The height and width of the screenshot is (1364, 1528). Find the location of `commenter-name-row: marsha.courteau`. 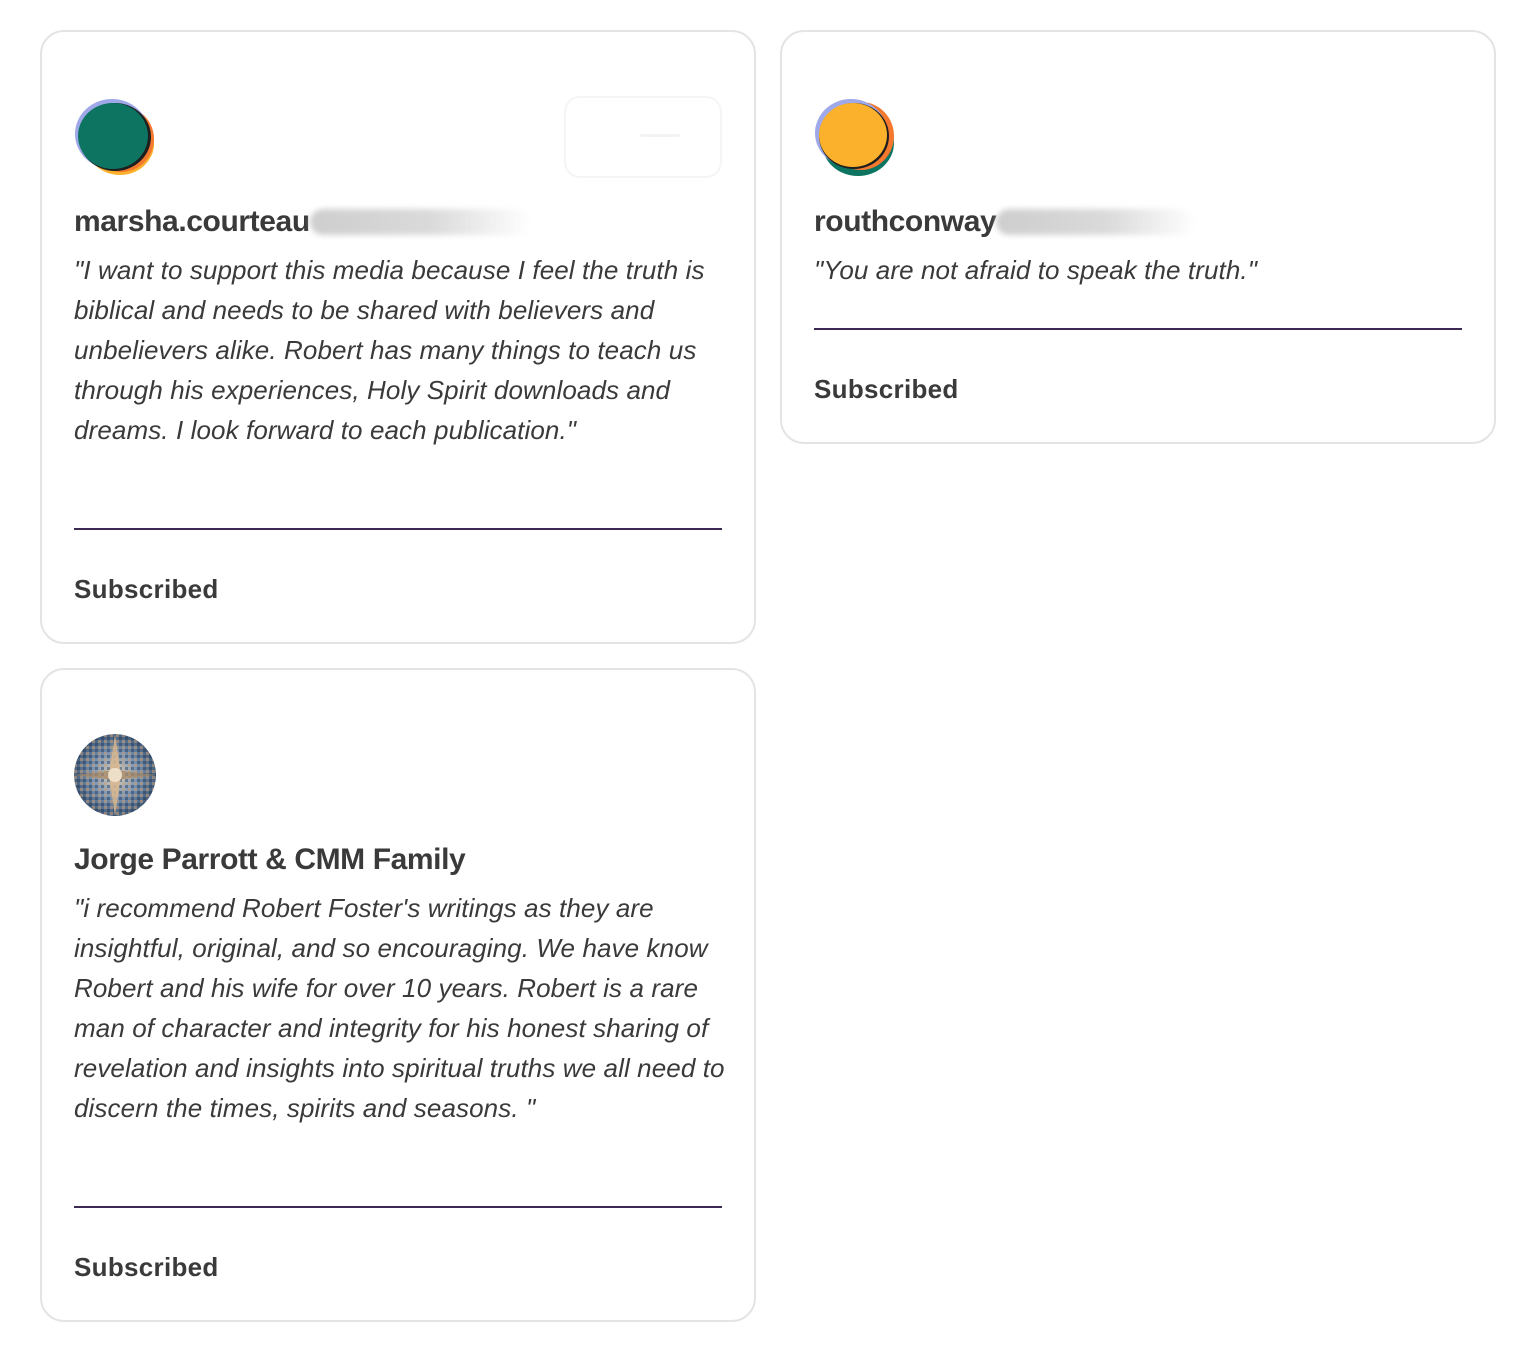

commenter-name-row: marsha.courteau is located at coordinates (302, 222).